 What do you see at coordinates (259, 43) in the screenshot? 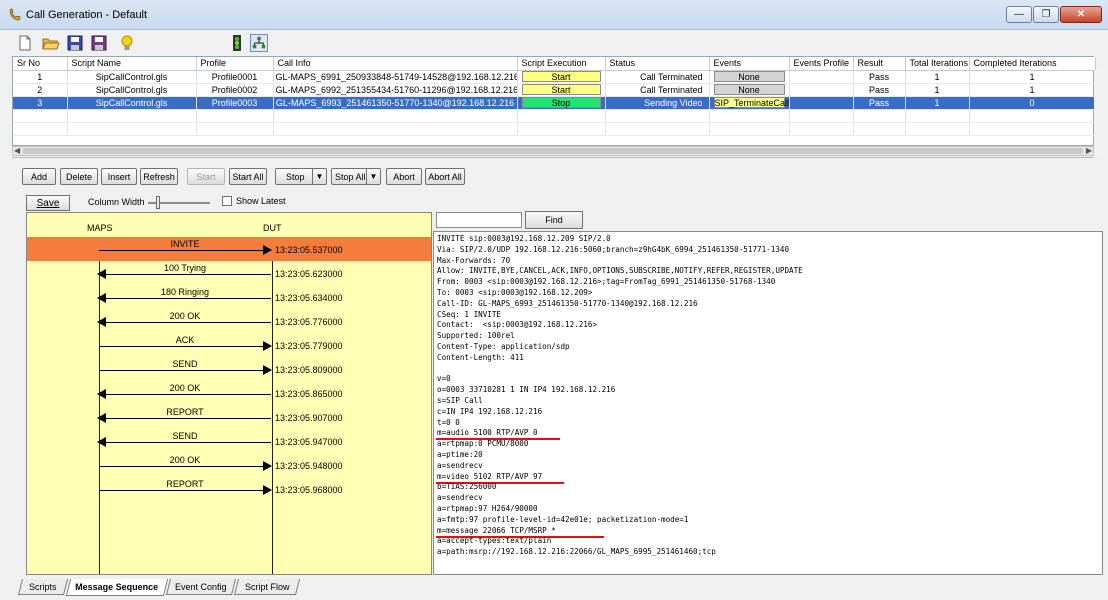
I see `network-tree-icon` at bounding box center [259, 43].